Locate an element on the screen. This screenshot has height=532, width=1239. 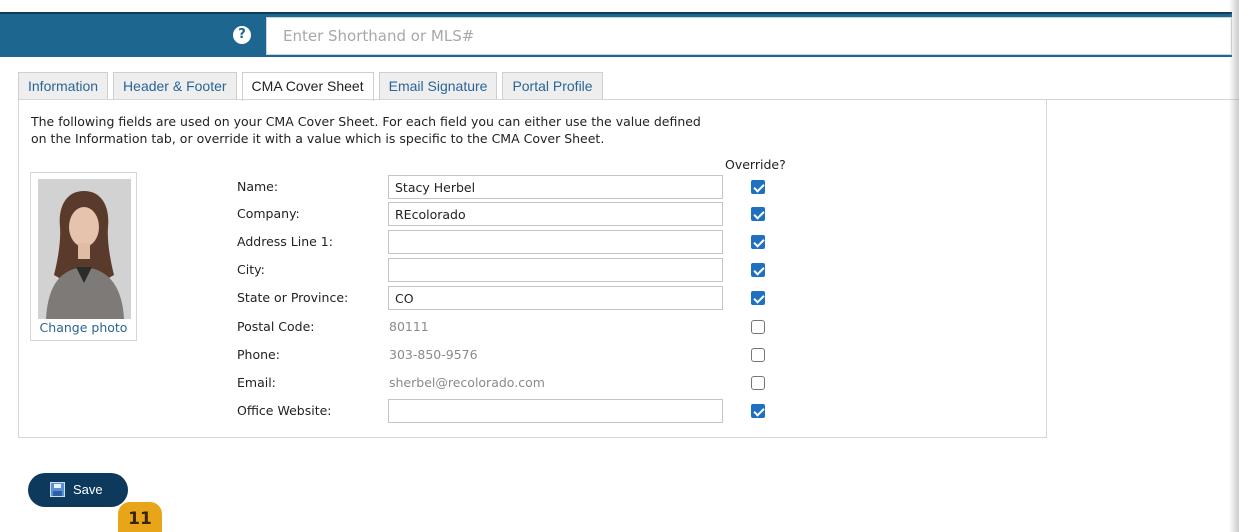
field-label: State or Province: is located at coordinates (293, 297).